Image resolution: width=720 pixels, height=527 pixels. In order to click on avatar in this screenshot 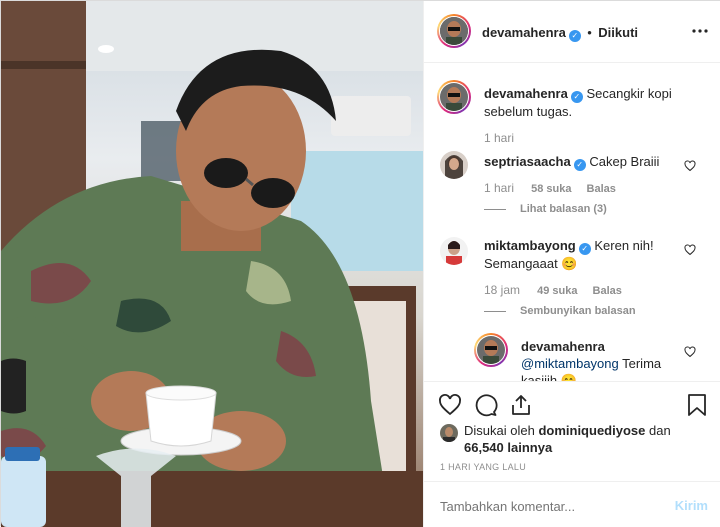, I will do `click(454, 31)`.